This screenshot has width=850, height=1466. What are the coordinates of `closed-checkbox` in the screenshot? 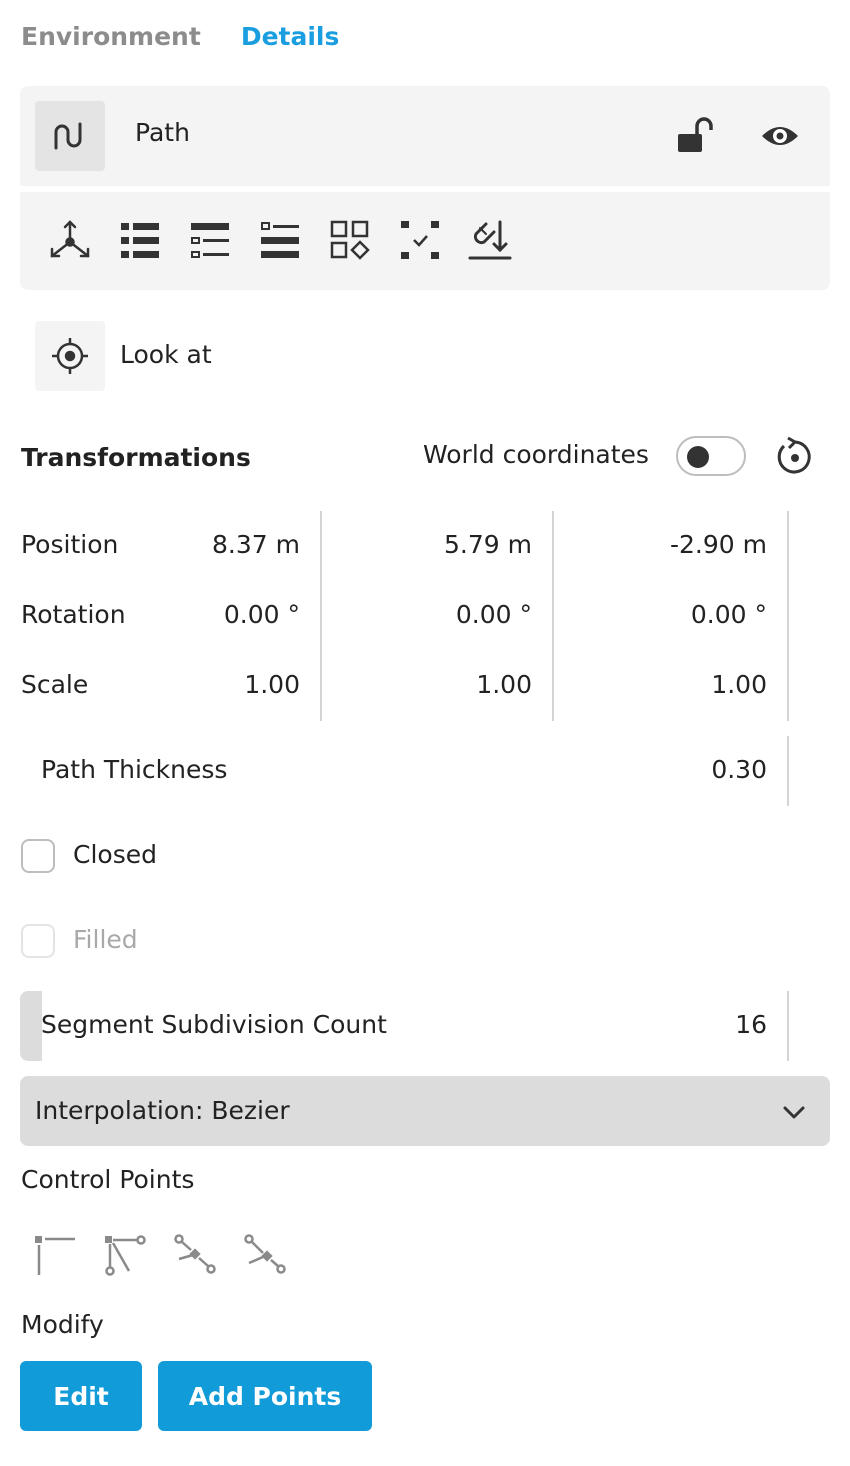 It's located at (38, 856).